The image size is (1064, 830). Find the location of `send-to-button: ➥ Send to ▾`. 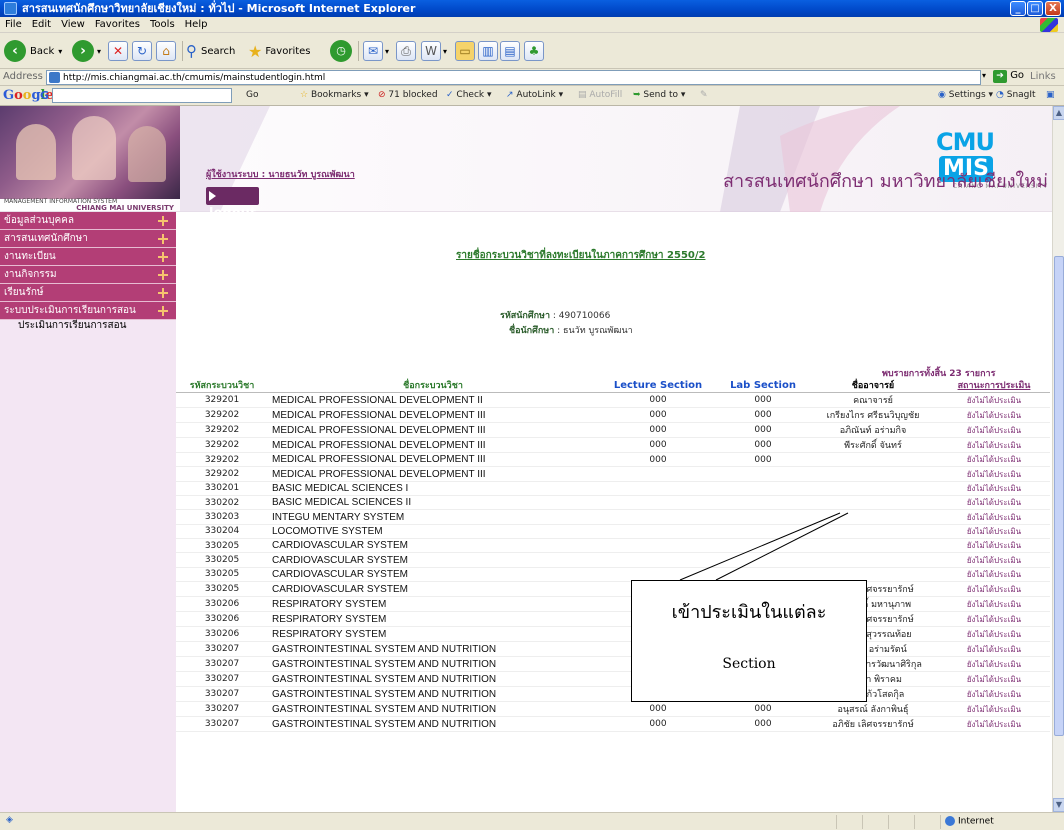

send-to-button: ➥ Send to ▾ is located at coordinates (659, 95).